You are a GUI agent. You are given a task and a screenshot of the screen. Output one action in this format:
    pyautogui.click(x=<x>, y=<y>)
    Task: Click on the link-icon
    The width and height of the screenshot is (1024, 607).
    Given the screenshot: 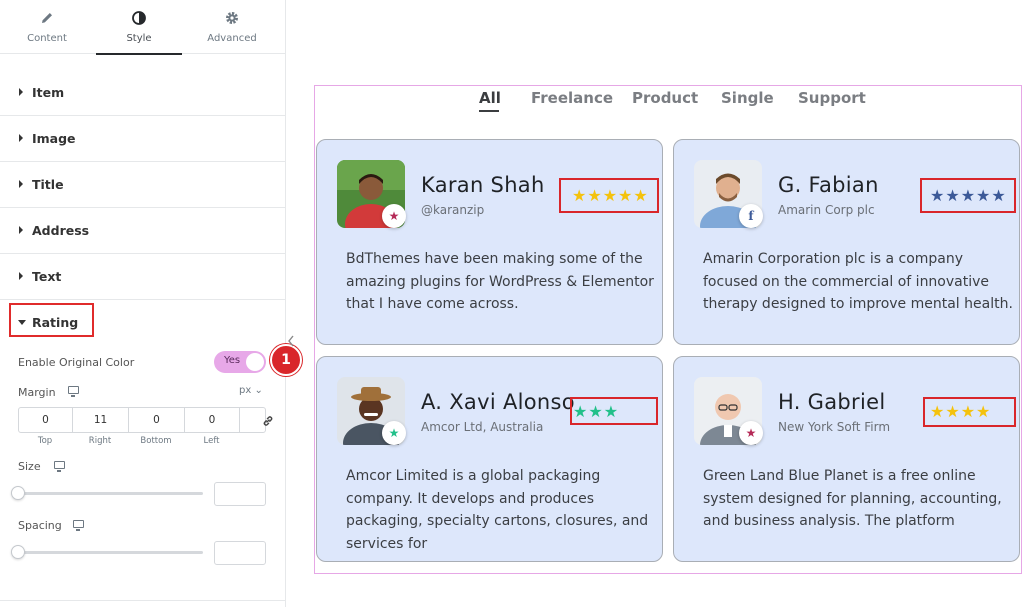 What is the action you would take?
    pyautogui.click(x=268, y=421)
    